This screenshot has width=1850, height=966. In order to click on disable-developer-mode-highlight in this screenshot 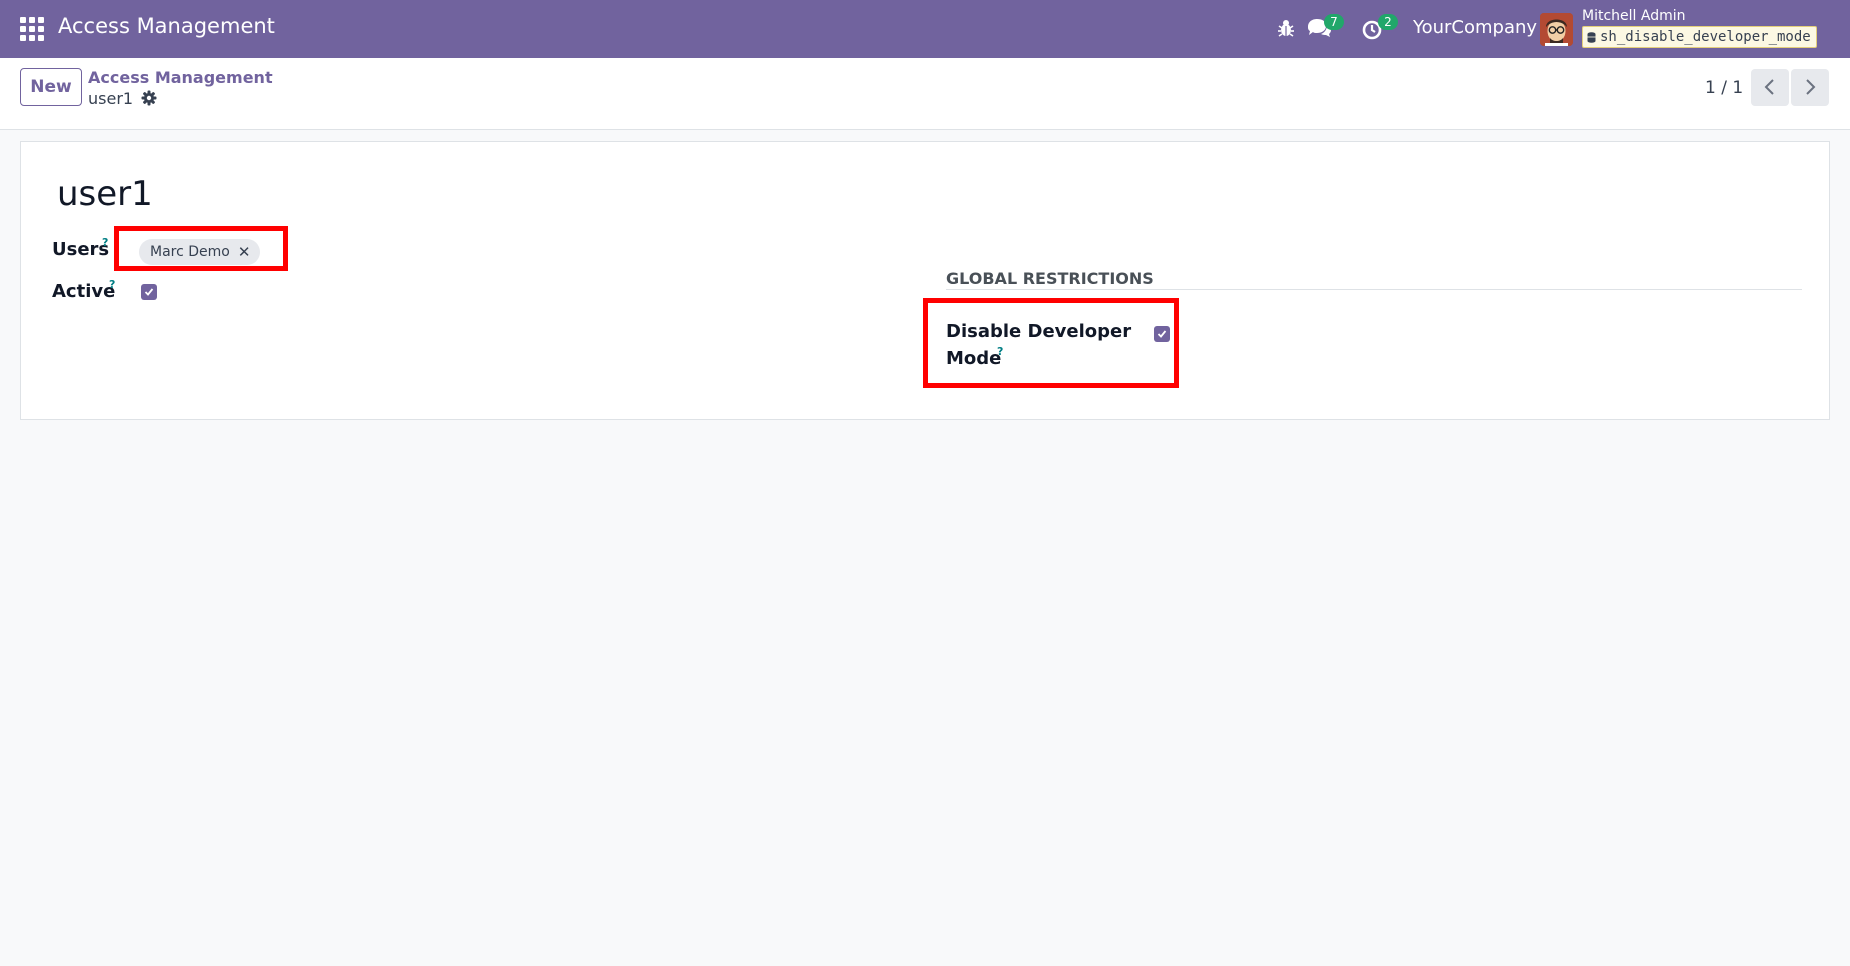, I will do `click(1051, 343)`.